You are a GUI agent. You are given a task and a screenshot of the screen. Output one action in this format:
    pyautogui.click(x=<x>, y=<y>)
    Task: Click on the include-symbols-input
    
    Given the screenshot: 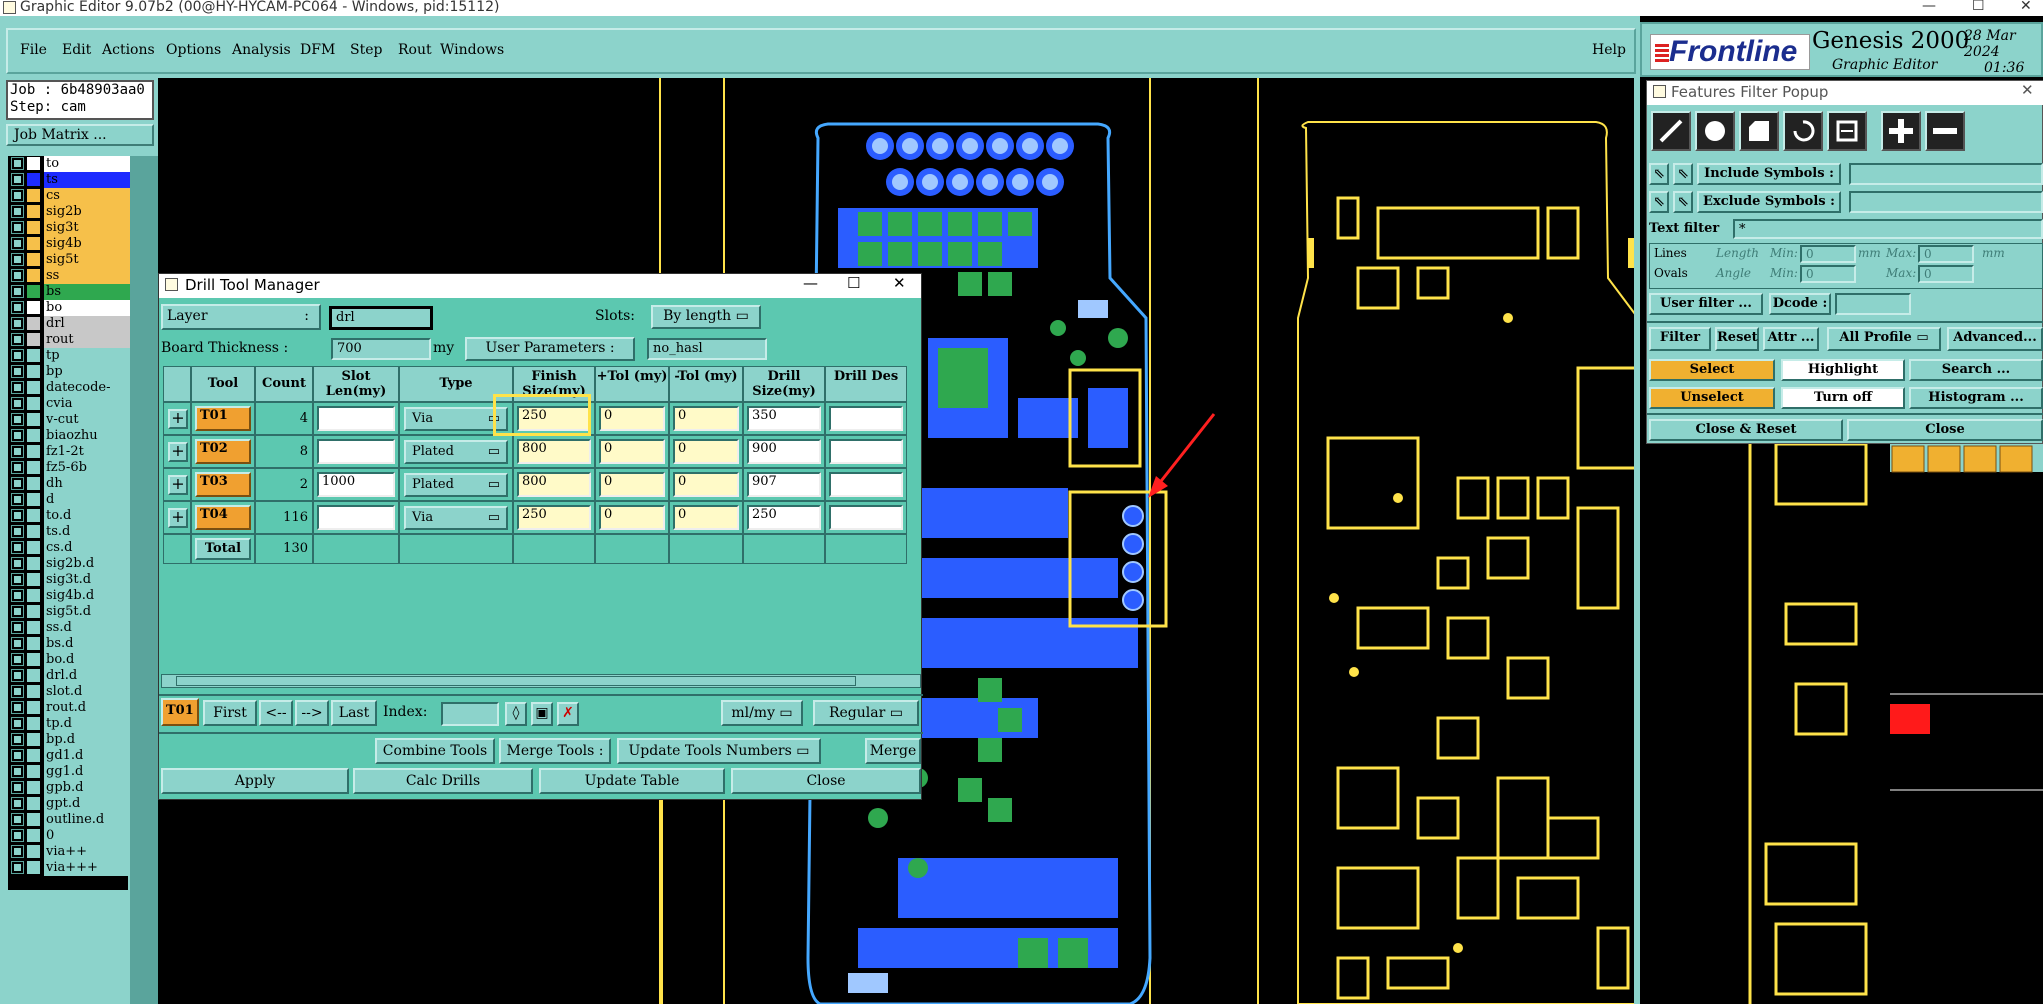 What is the action you would take?
    pyautogui.click(x=1946, y=174)
    